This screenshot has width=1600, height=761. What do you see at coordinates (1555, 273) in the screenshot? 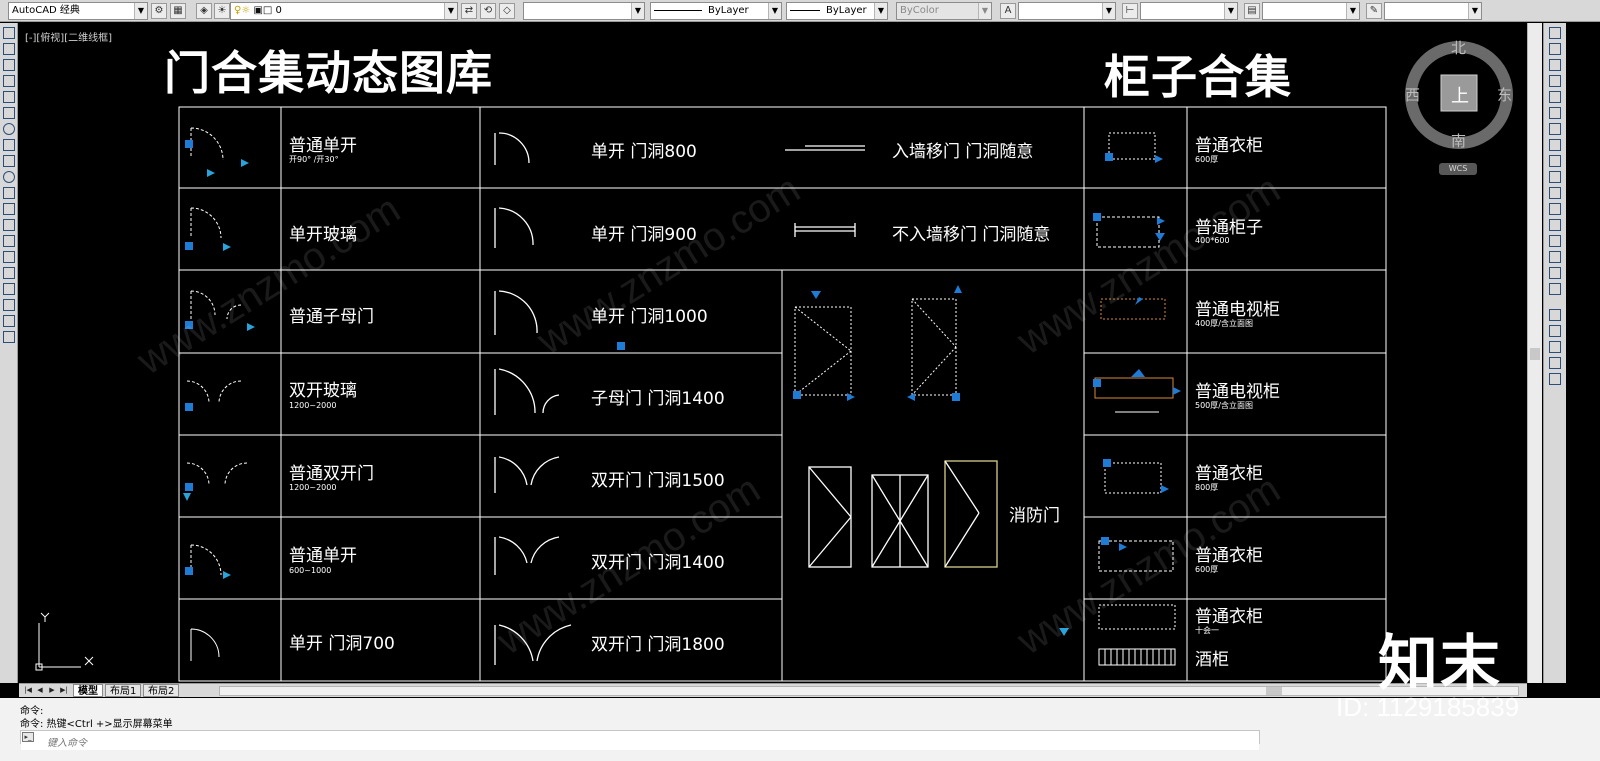
I see `blend-icon` at bounding box center [1555, 273].